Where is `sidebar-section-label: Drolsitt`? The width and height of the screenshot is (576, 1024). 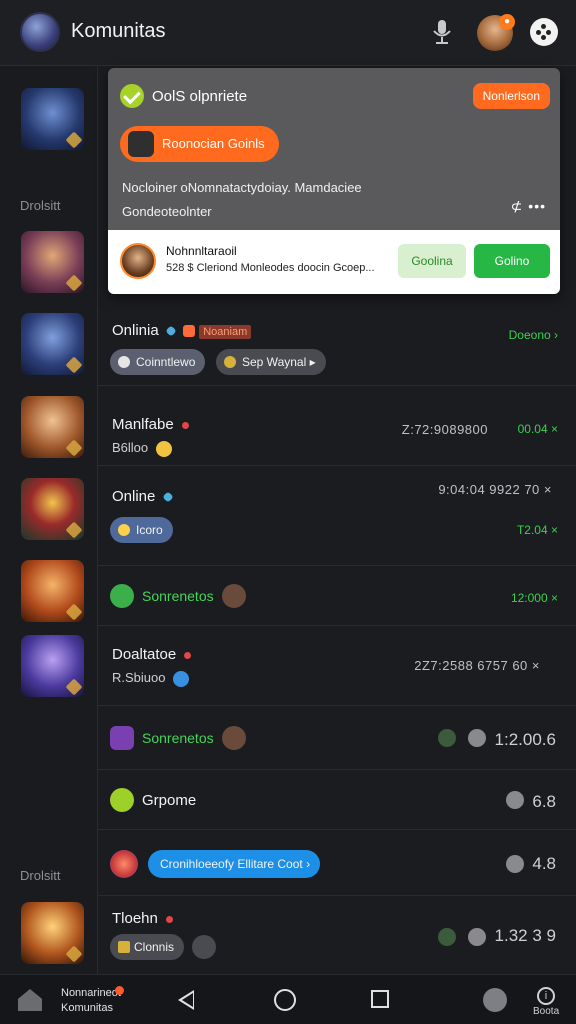 sidebar-section-label: Drolsitt is located at coordinates (40, 875).